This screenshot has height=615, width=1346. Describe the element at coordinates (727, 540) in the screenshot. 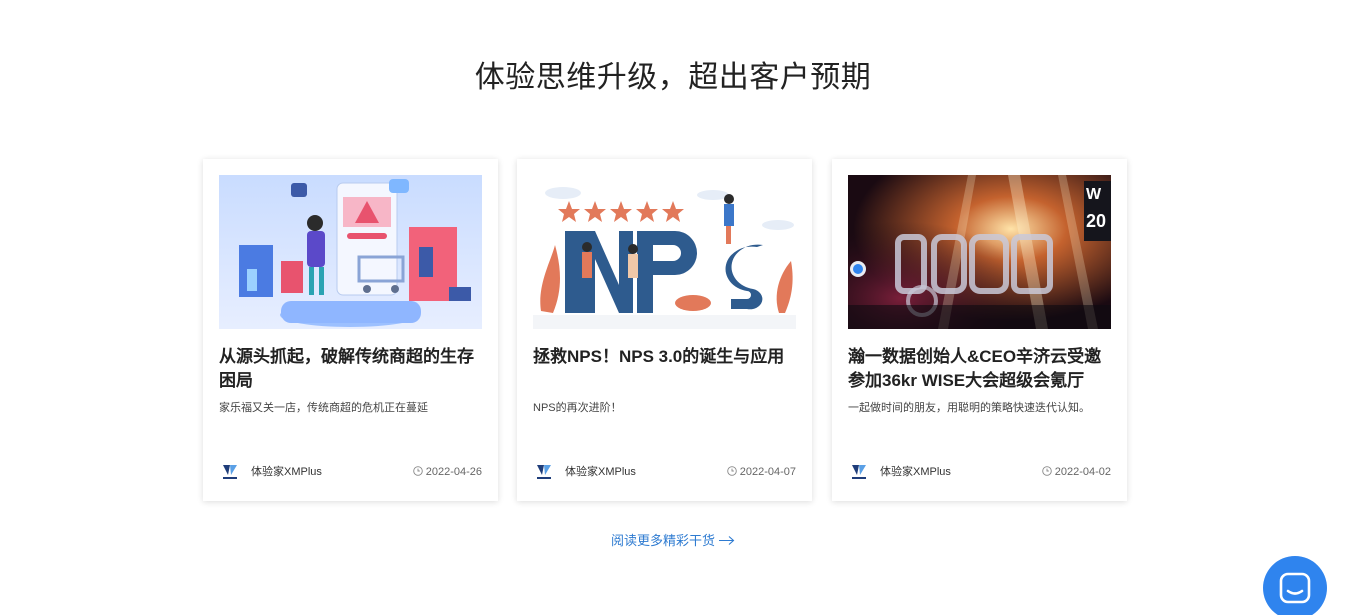

I see `arrow-right-icon` at that location.